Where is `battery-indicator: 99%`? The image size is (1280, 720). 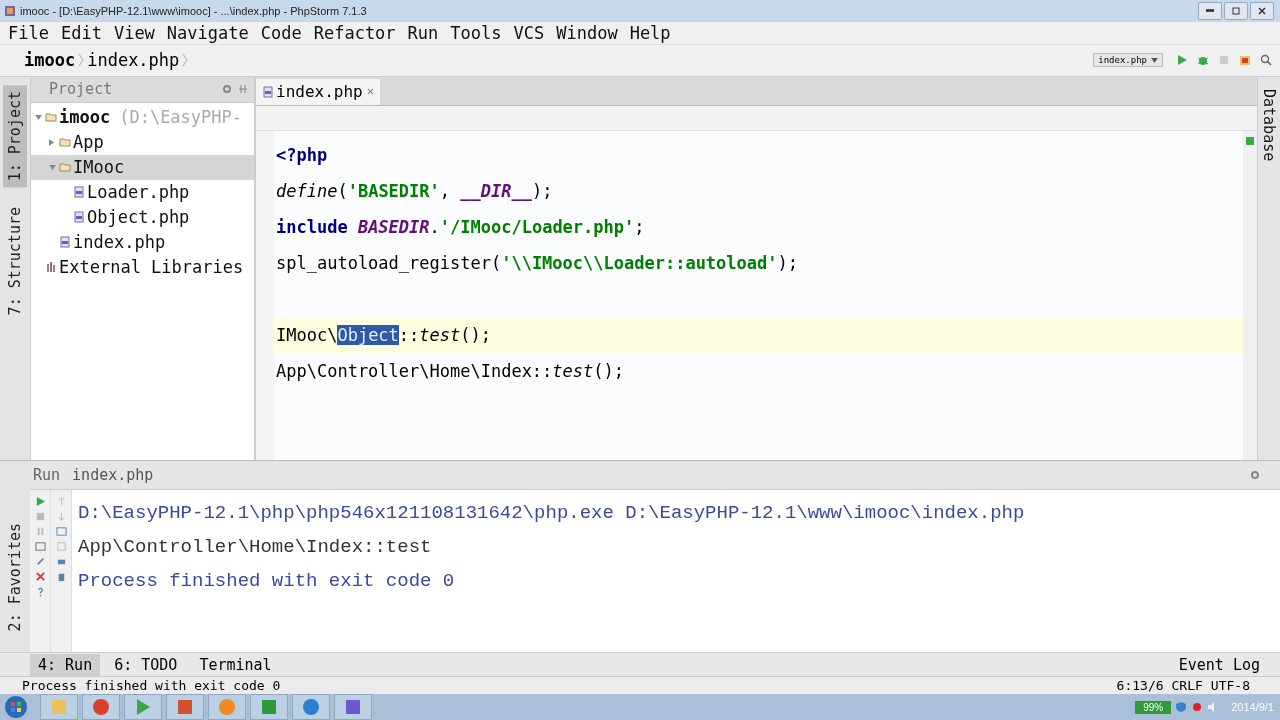
battery-indicator: 99% is located at coordinates (1153, 707).